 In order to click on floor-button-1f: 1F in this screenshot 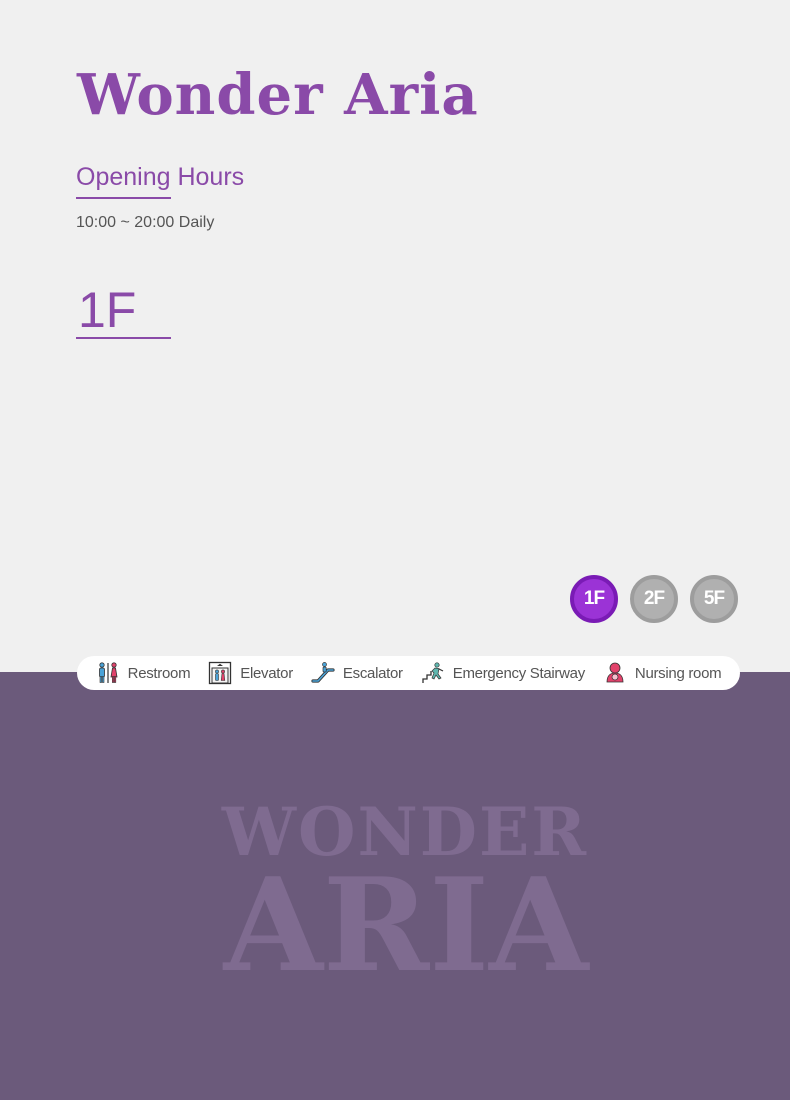, I will do `click(594, 599)`.